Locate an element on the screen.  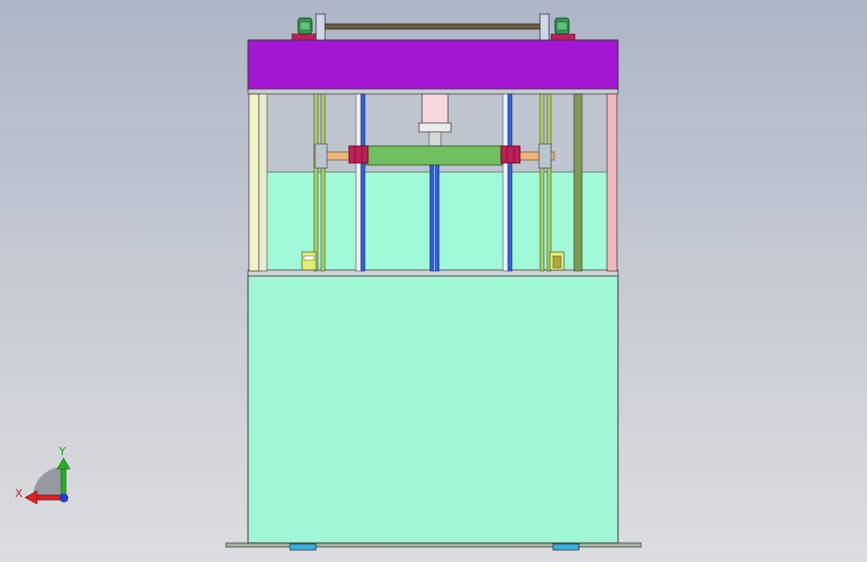
top-plate-lip is located at coordinates (433, 91).